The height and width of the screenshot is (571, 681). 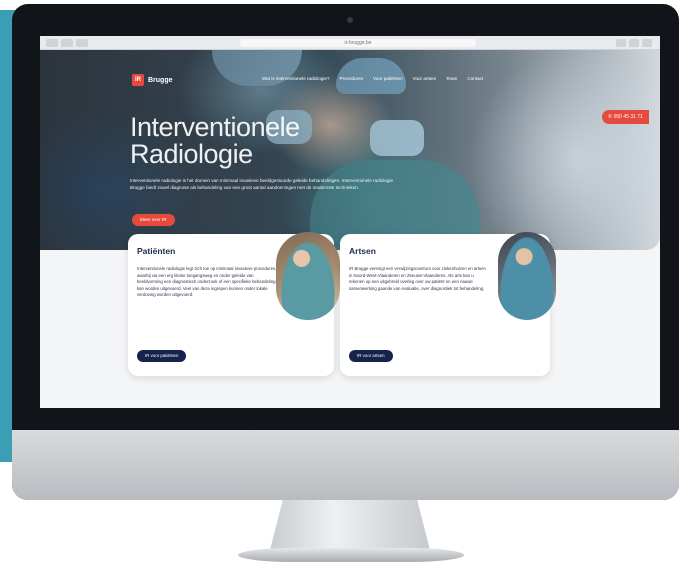 I want to click on nav-item-procedures: Procedures, so click(x=352, y=78).